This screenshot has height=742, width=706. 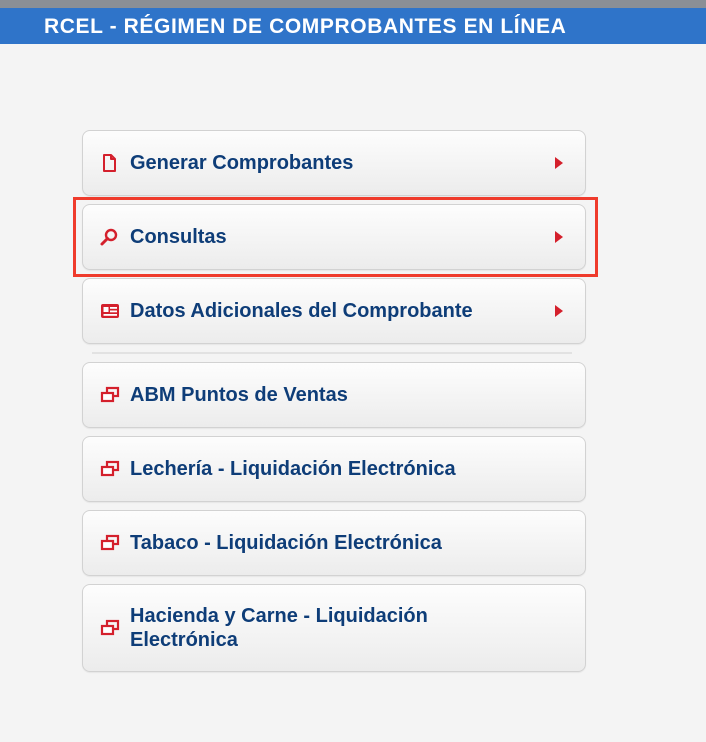 What do you see at coordinates (301, 311) in the screenshot?
I see `menu-item-label: Datos Adicionales del Comprobante` at bounding box center [301, 311].